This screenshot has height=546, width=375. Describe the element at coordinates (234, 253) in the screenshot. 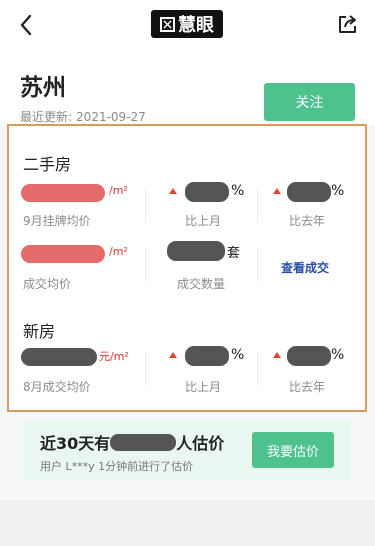

I see `deal-count-unit: 套` at that location.